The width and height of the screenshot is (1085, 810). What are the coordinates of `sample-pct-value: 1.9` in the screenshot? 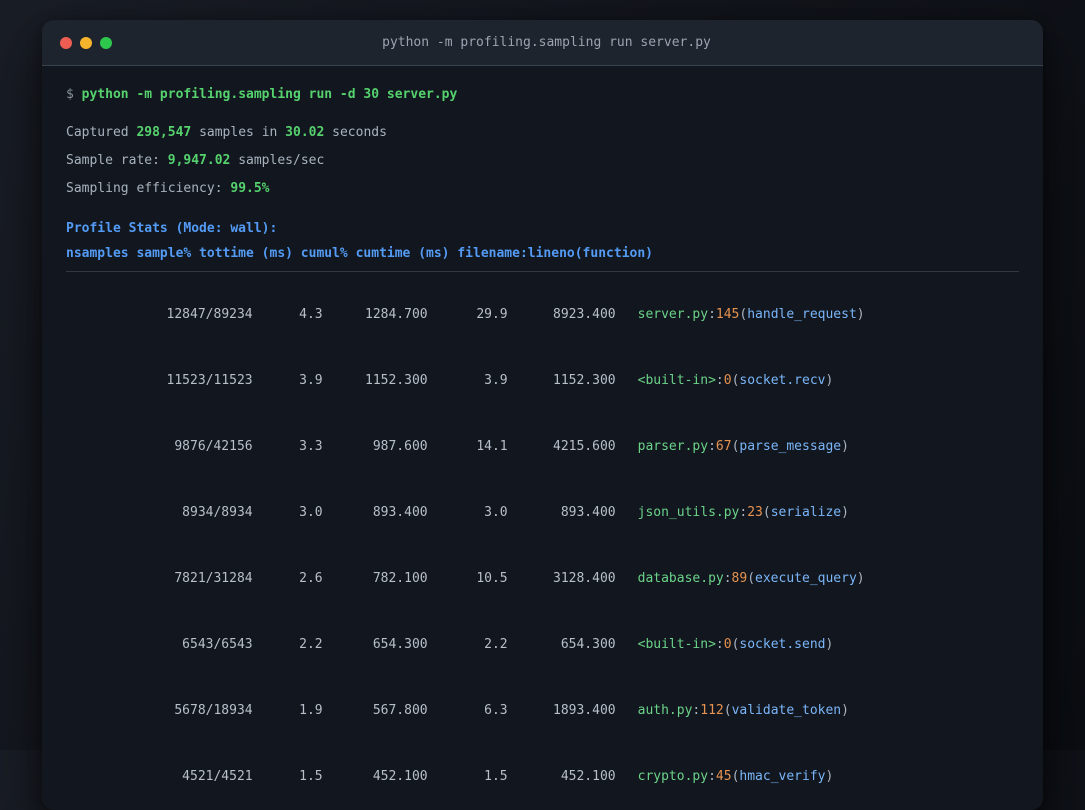 It's located at (311, 710).